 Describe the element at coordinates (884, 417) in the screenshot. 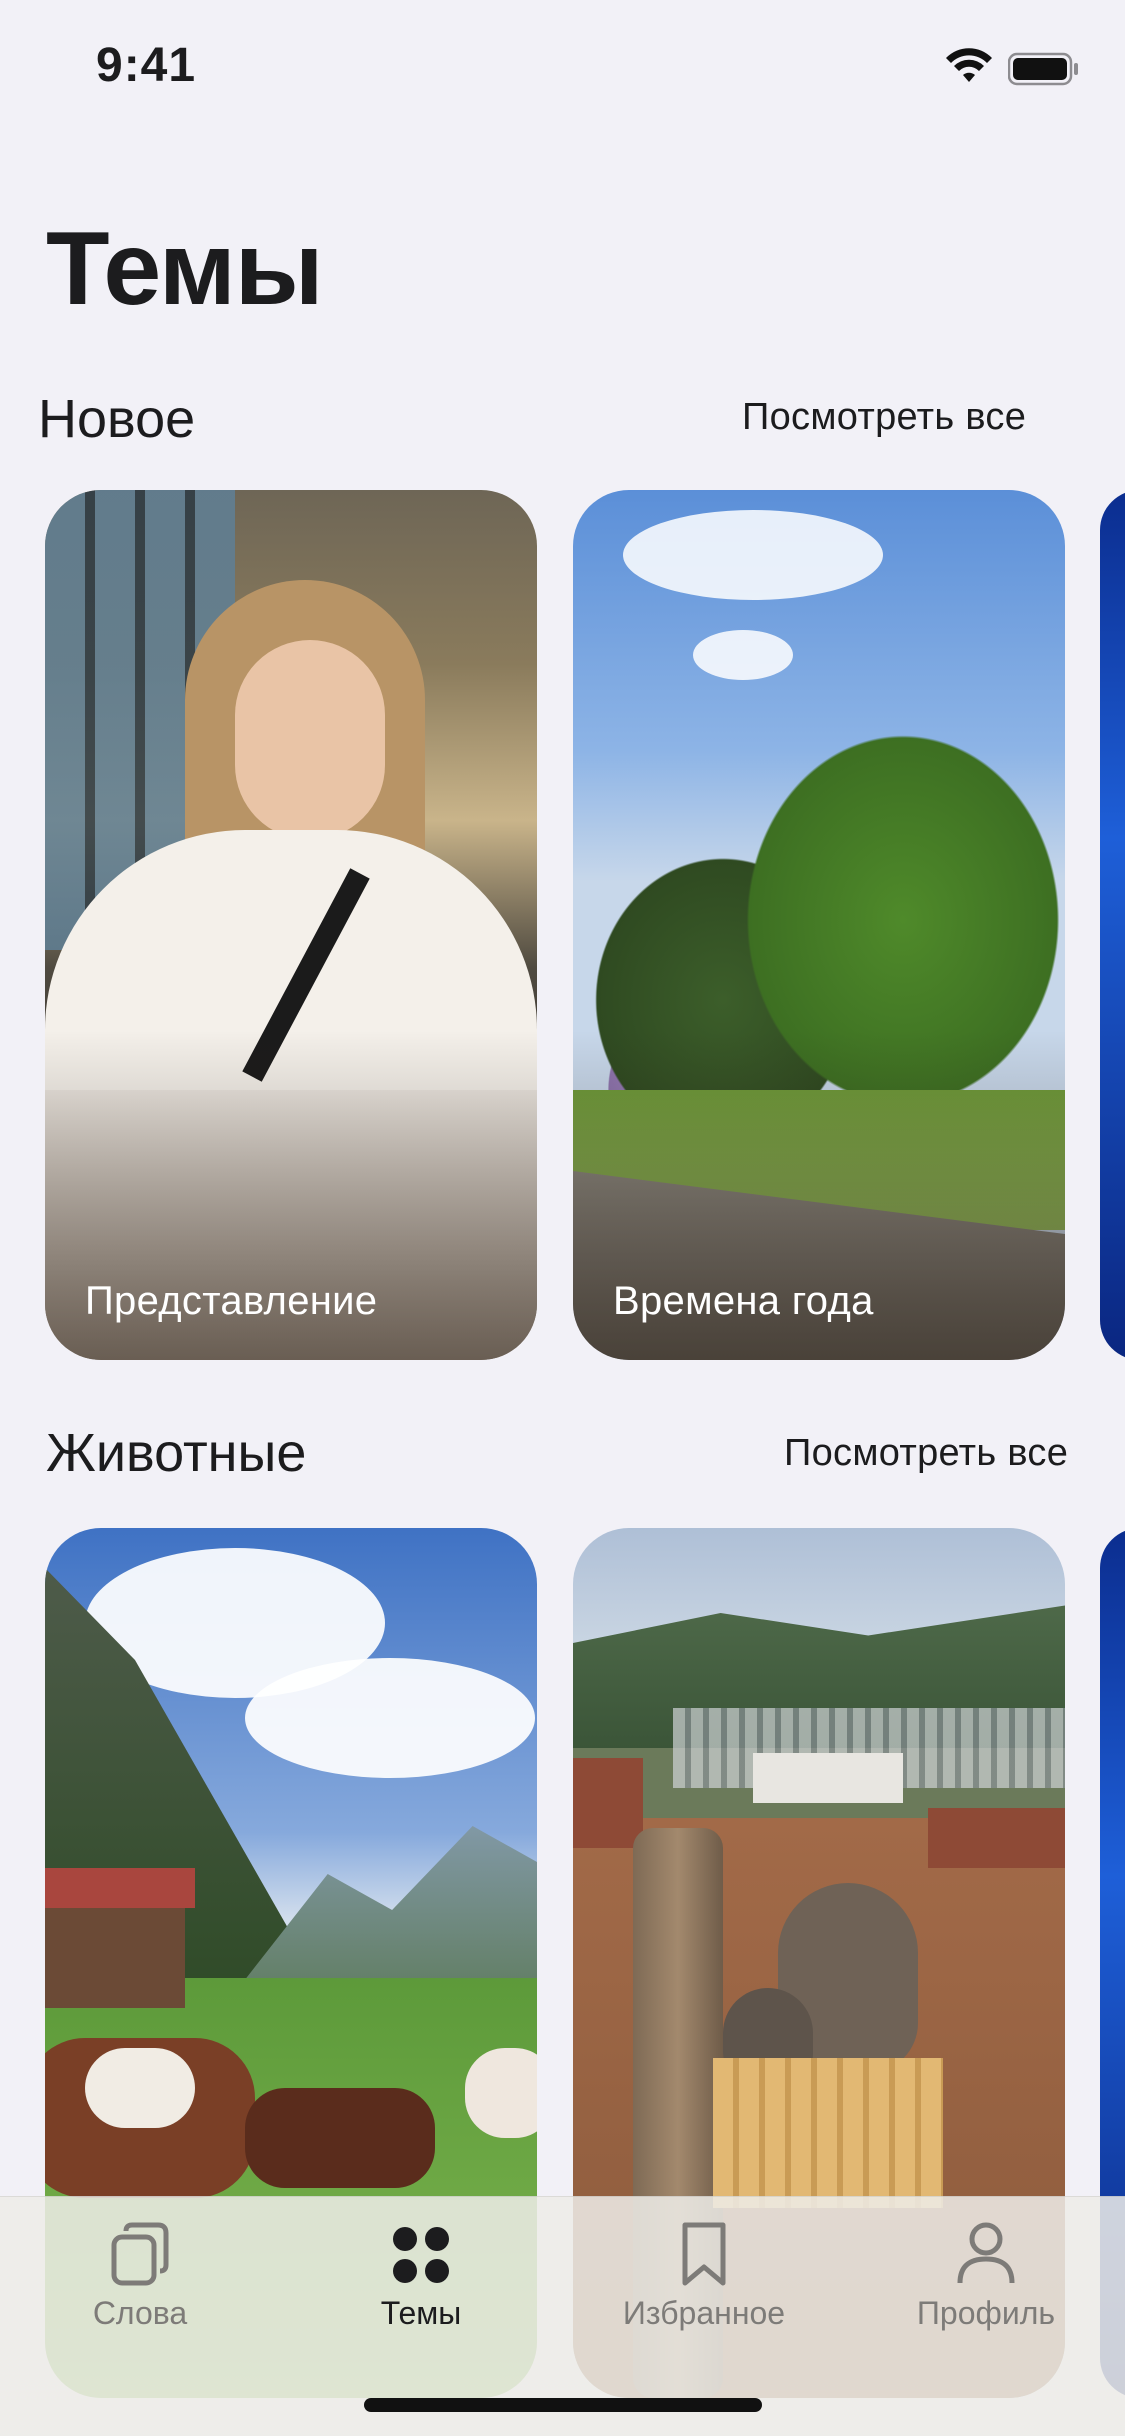

I see `see-all-new-link: Посмотреть все` at that location.